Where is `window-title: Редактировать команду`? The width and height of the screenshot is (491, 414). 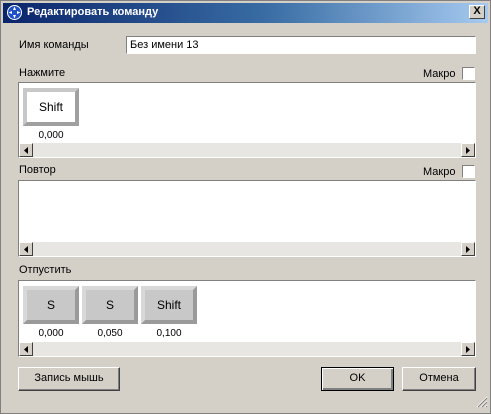 window-title: Редактировать команду is located at coordinates (93, 12).